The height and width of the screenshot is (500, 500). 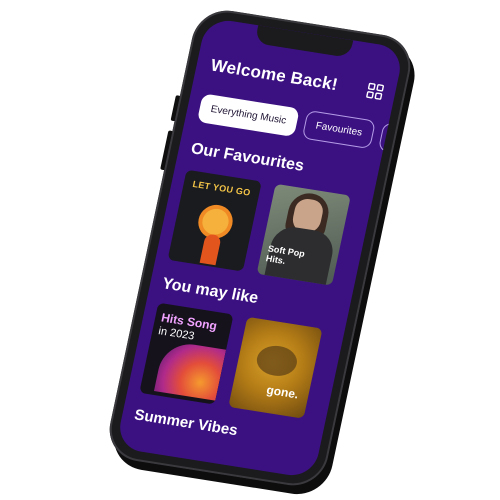 What do you see at coordinates (338, 129) in the screenshot?
I see `tab-favourites: Favourites` at bounding box center [338, 129].